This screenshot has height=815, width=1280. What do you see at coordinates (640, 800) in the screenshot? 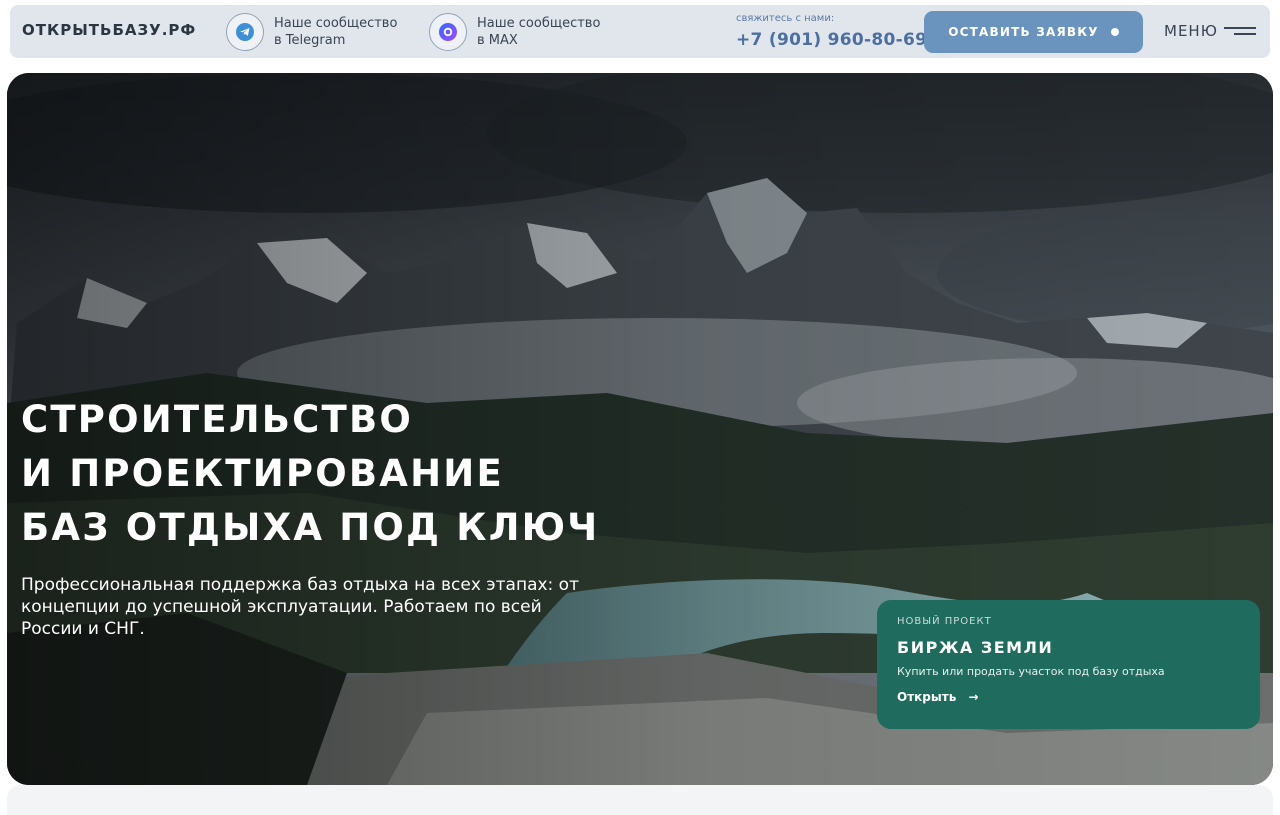
I see `next-section-edge` at bounding box center [640, 800].